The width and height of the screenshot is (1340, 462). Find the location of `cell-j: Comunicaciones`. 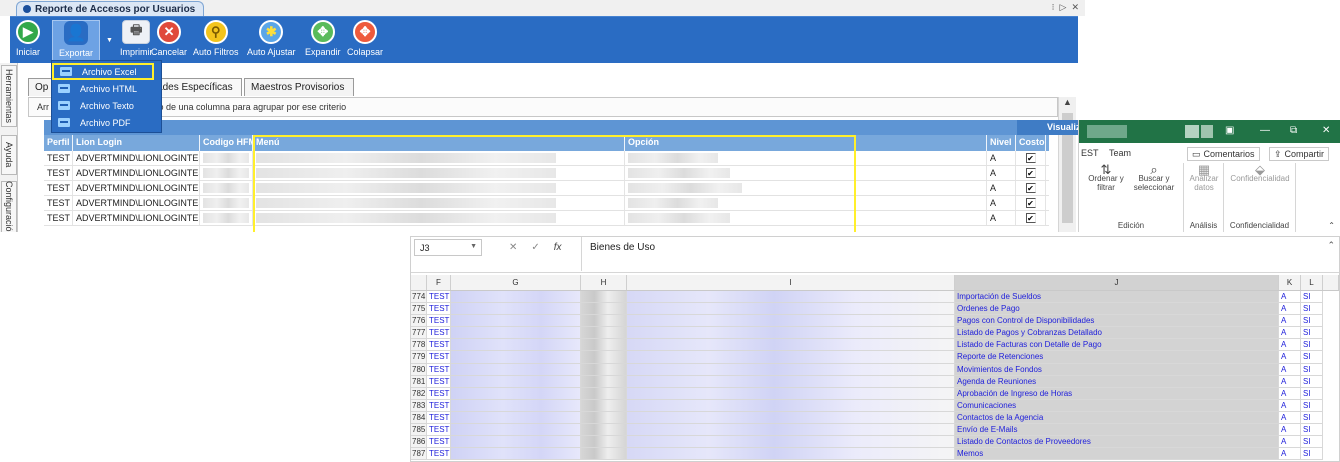

cell-j: Comunicaciones is located at coordinates (1117, 405).